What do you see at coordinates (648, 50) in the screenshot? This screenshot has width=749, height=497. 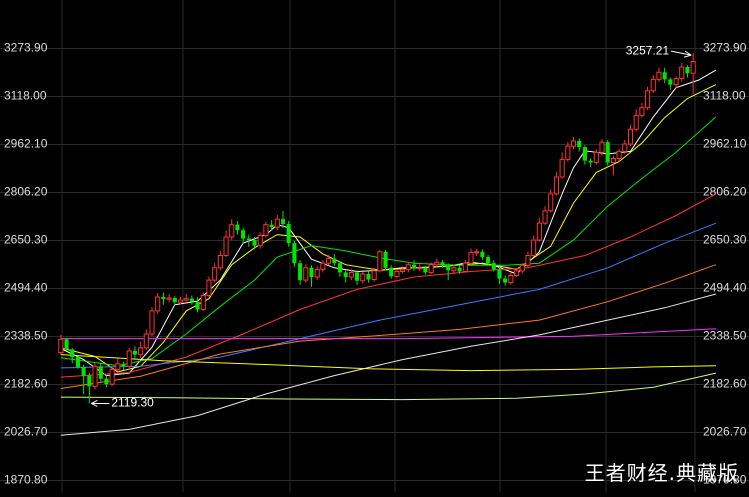 I see `high-label: 3257.21` at bounding box center [648, 50].